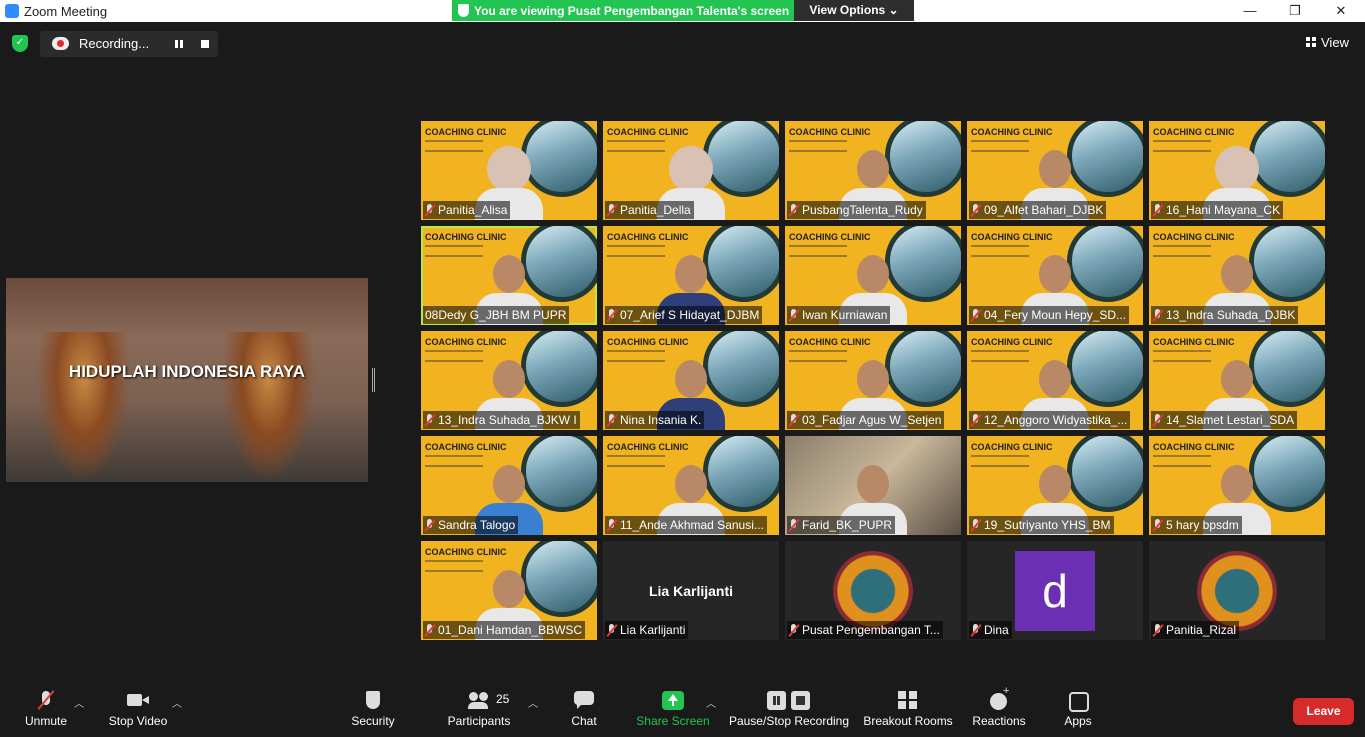 This screenshot has height=737, width=1365. I want to click on participant-video-tile: Panitia_Rizal, so click(1237, 590).